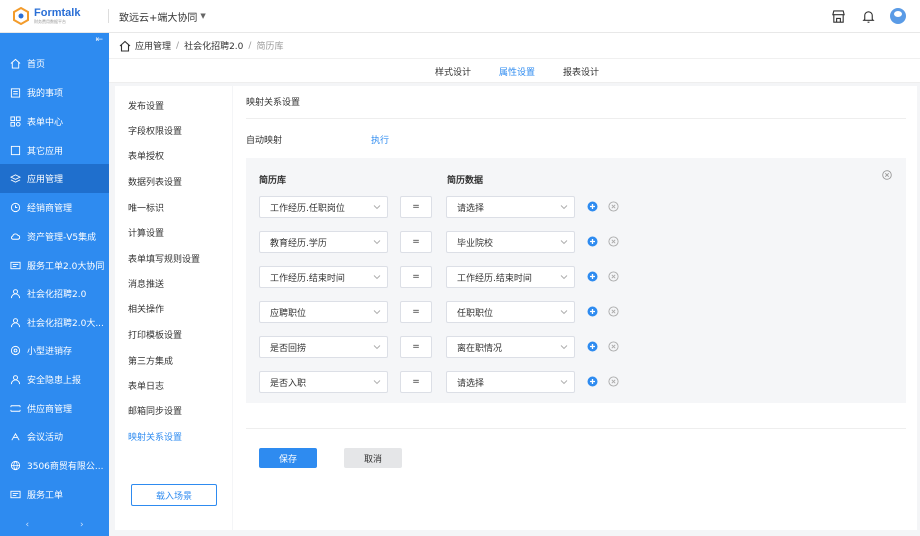  I want to click on settings-menu-item: 计算设置, so click(146, 232).